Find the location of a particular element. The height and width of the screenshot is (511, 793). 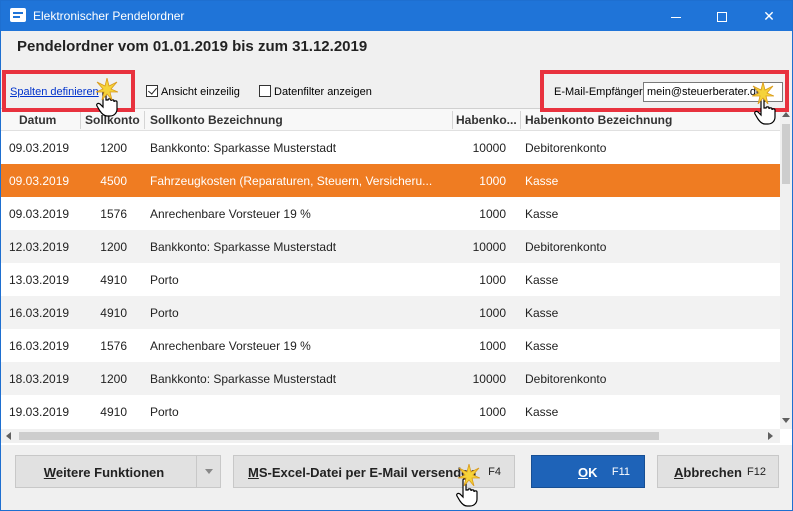

ok-button: OK F11 is located at coordinates (588, 471).